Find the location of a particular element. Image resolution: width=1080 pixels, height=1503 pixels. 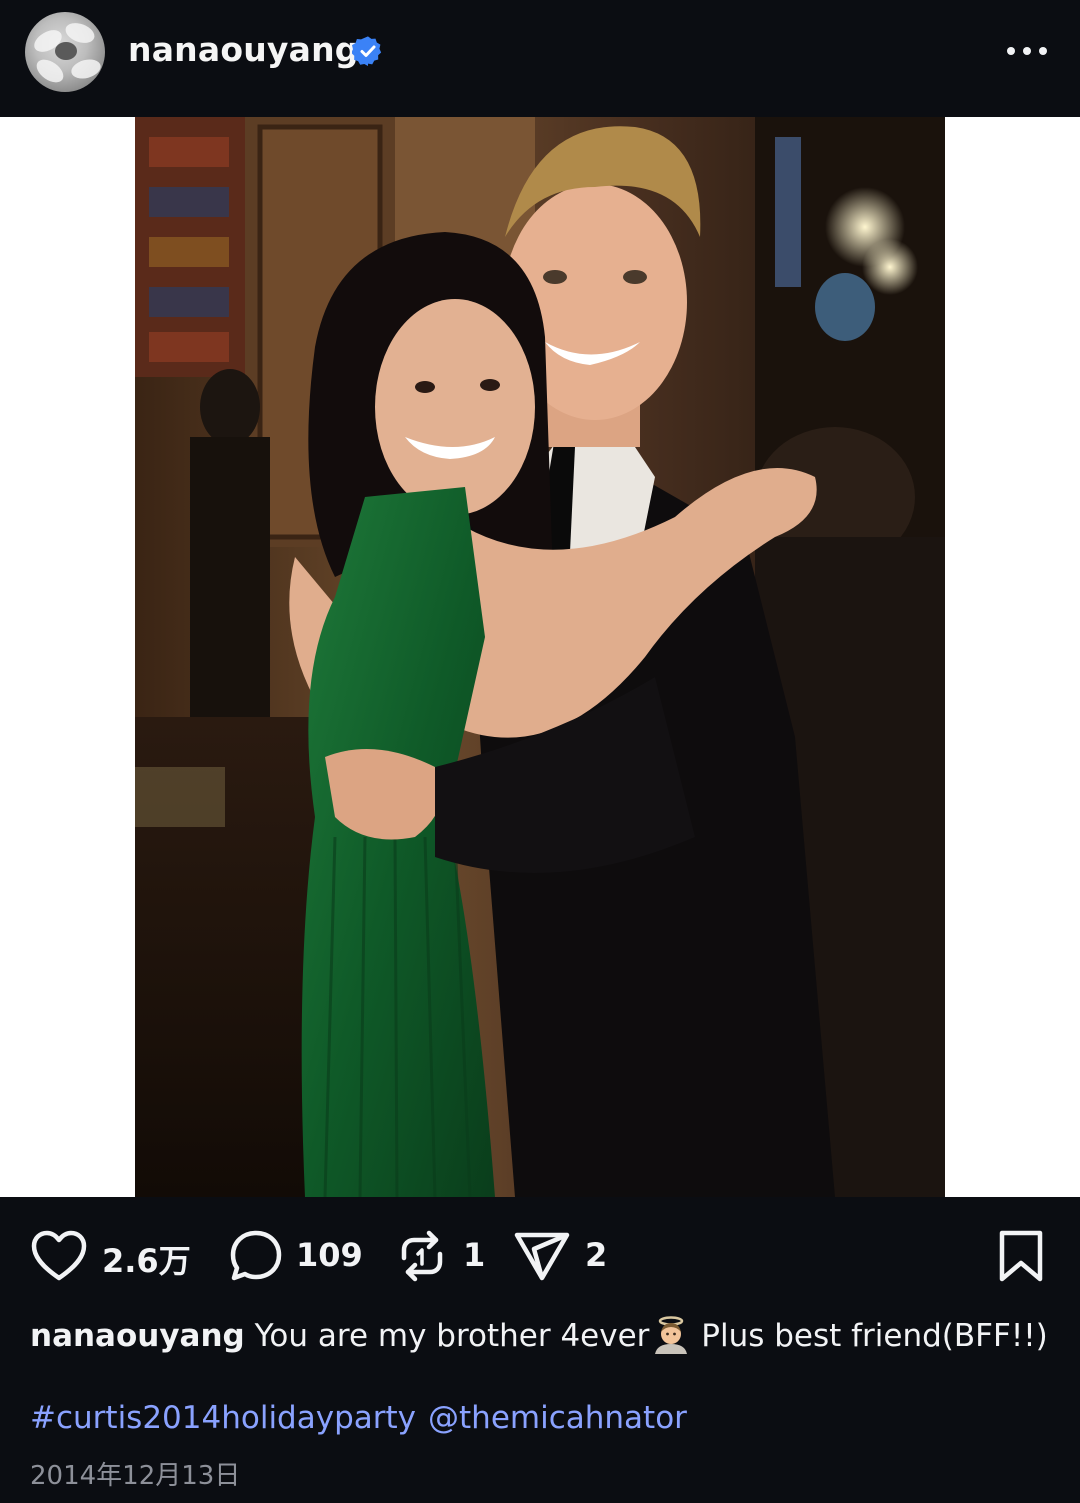

avatar is located at coordinates (65, 52).